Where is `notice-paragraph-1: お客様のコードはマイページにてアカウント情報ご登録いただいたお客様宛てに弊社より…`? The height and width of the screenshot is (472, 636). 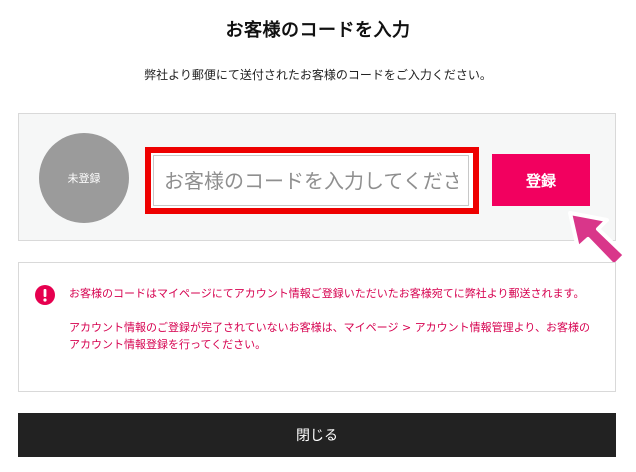
notice-paragraph-1: お客様のコードはマイページにてアカウント情報ご登録いただいたお客様宛てに弊社より… is located at coordinates (327, 293).